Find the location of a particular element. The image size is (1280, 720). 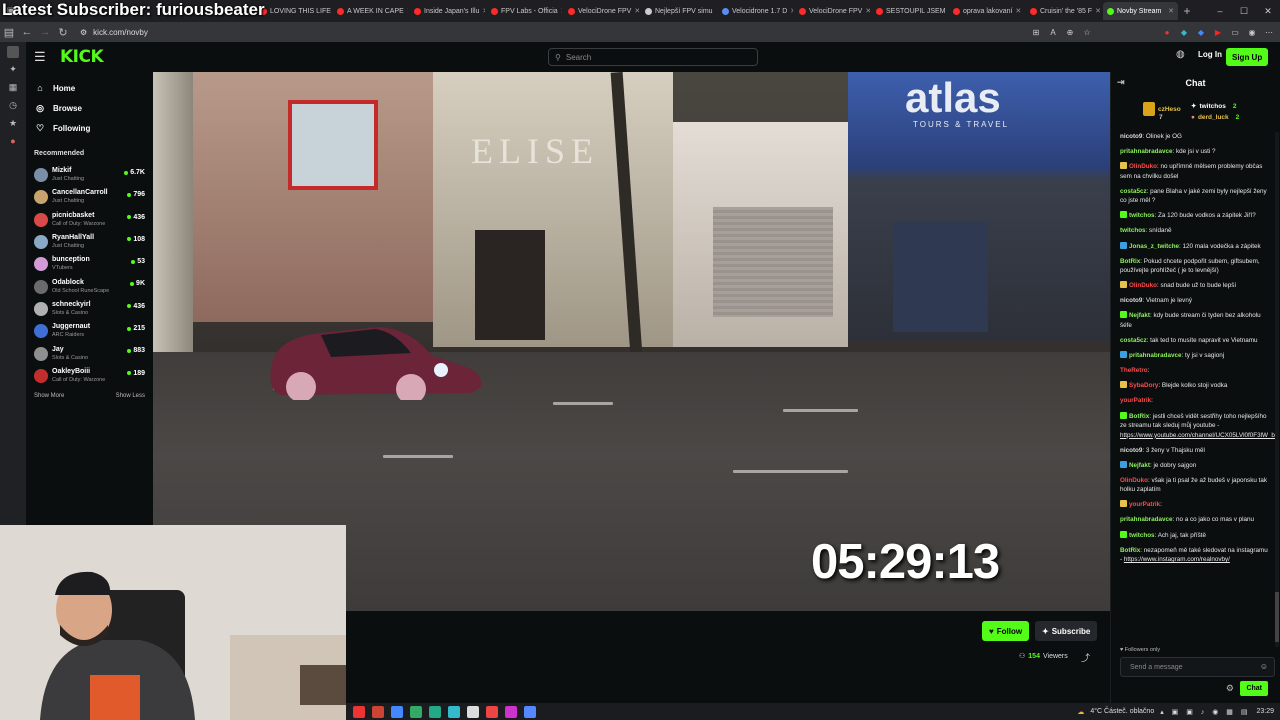

emoji-icon: ☺ is located at coordinates (1264, 666).